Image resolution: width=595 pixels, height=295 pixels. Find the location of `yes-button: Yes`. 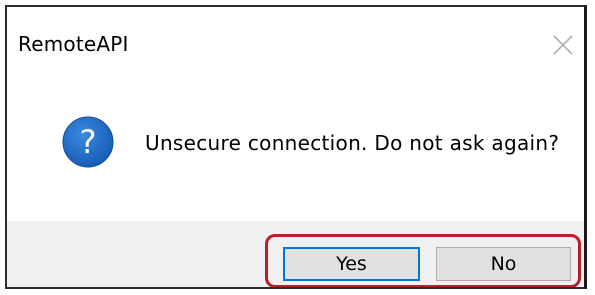

yes-button: Yes is located at coordinates (351, 264).